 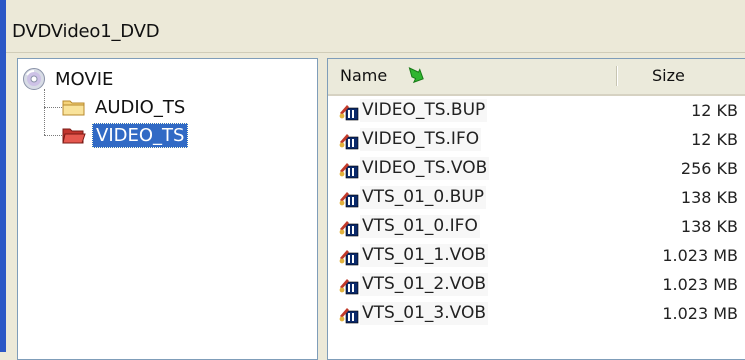 What do you see at coordinates (424, 284) in the screenshot?
I see `file-name: VTS_01_2.VOB` at bounding box center [424, 284].